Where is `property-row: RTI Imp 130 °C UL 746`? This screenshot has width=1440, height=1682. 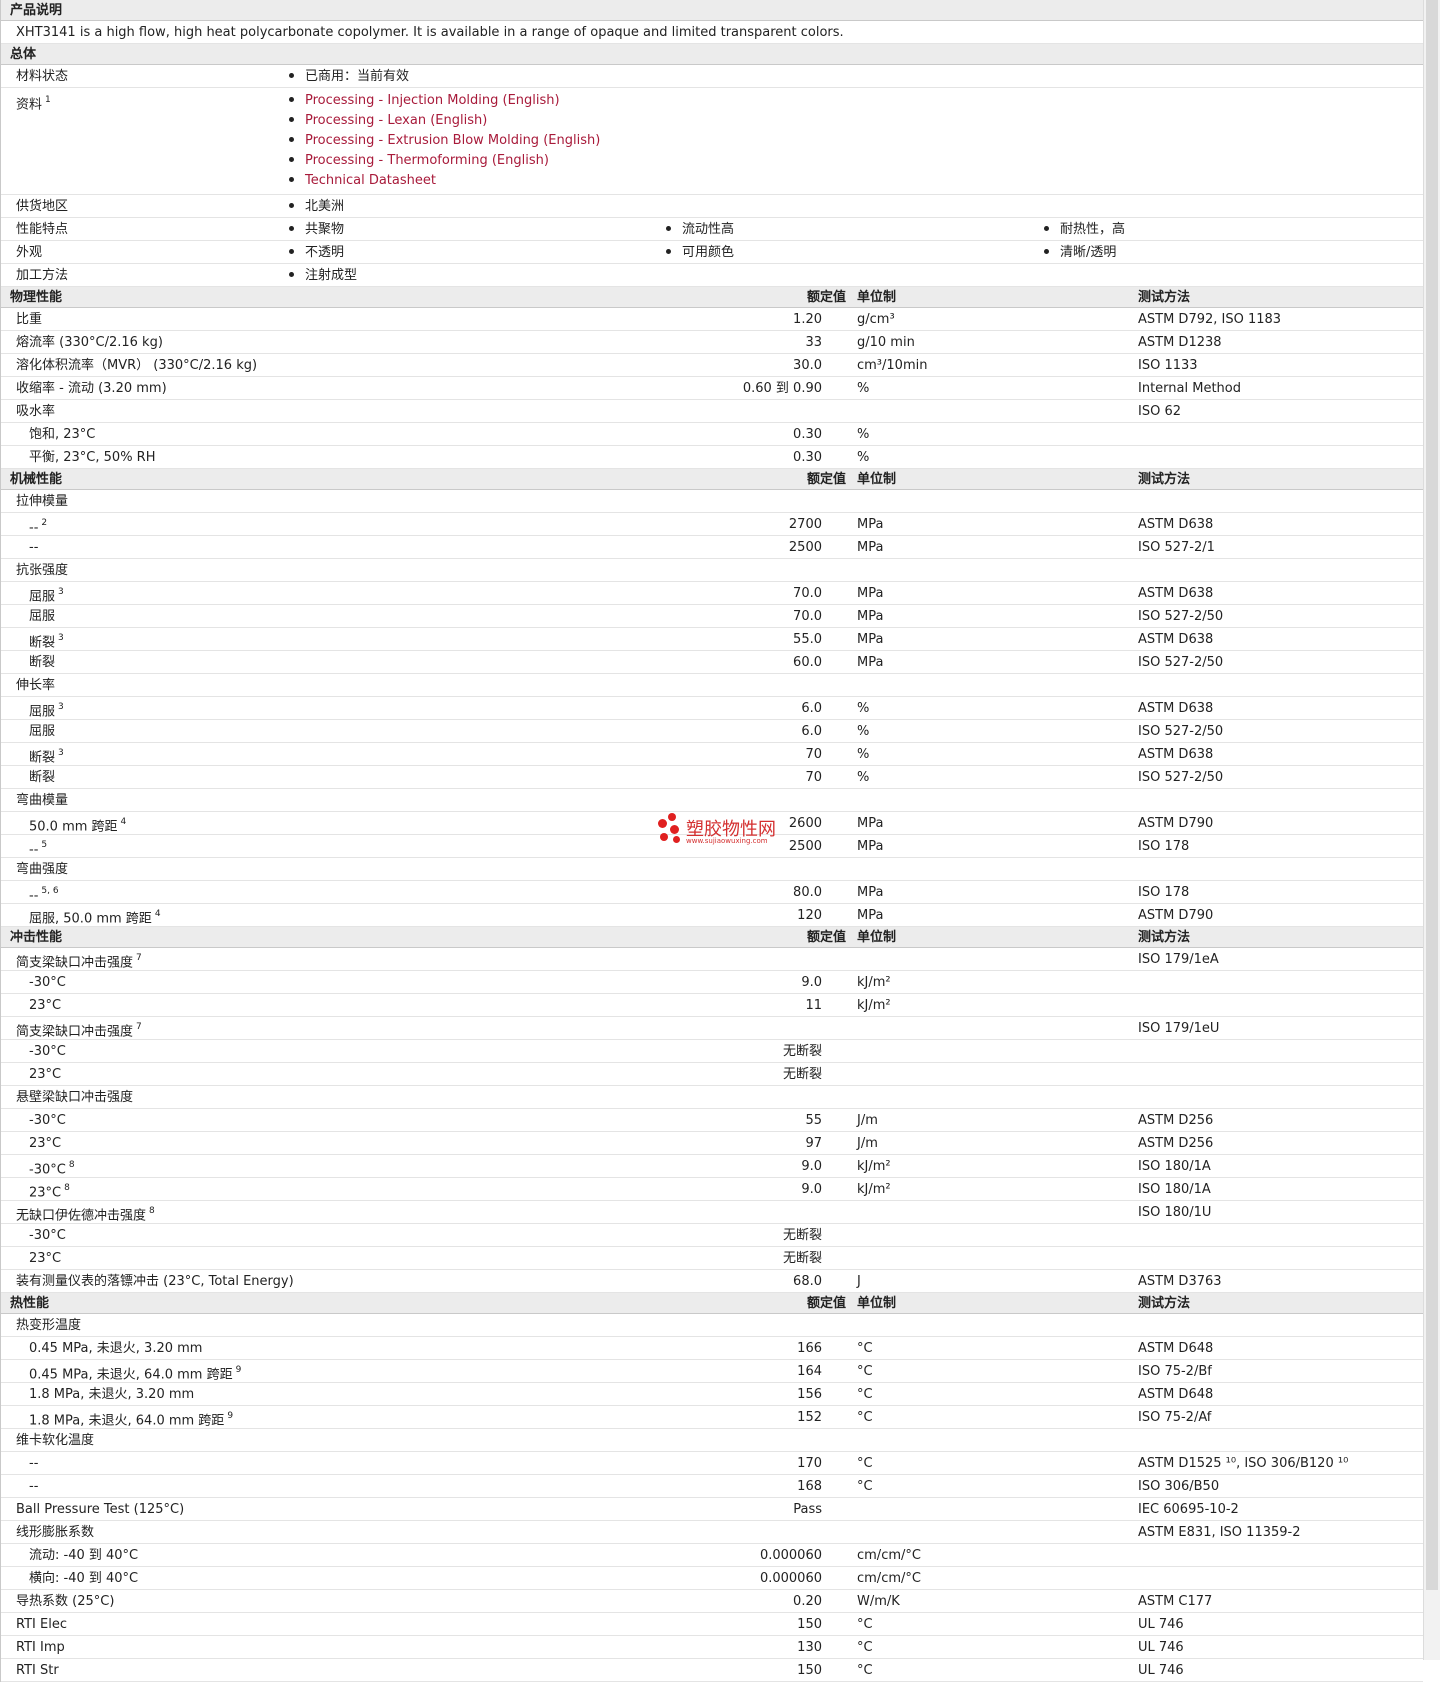
property-row: RTI Imp 130 °C UL 746 is located at coordinates (712, 1647).